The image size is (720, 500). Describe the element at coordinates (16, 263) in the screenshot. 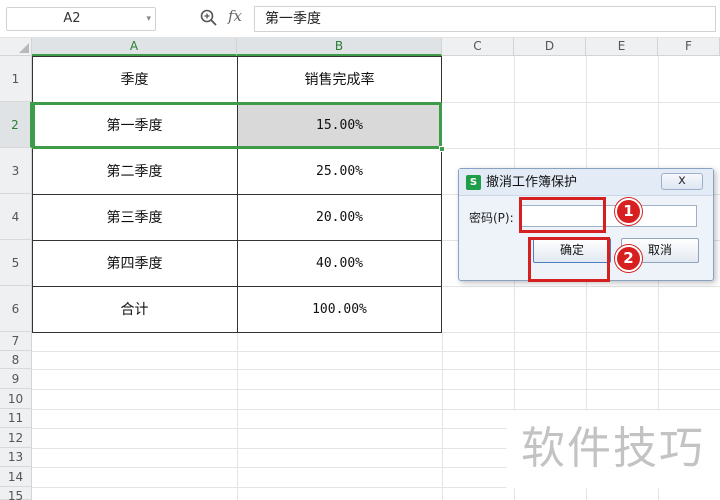

I see `row-header-5: 5` at that location.